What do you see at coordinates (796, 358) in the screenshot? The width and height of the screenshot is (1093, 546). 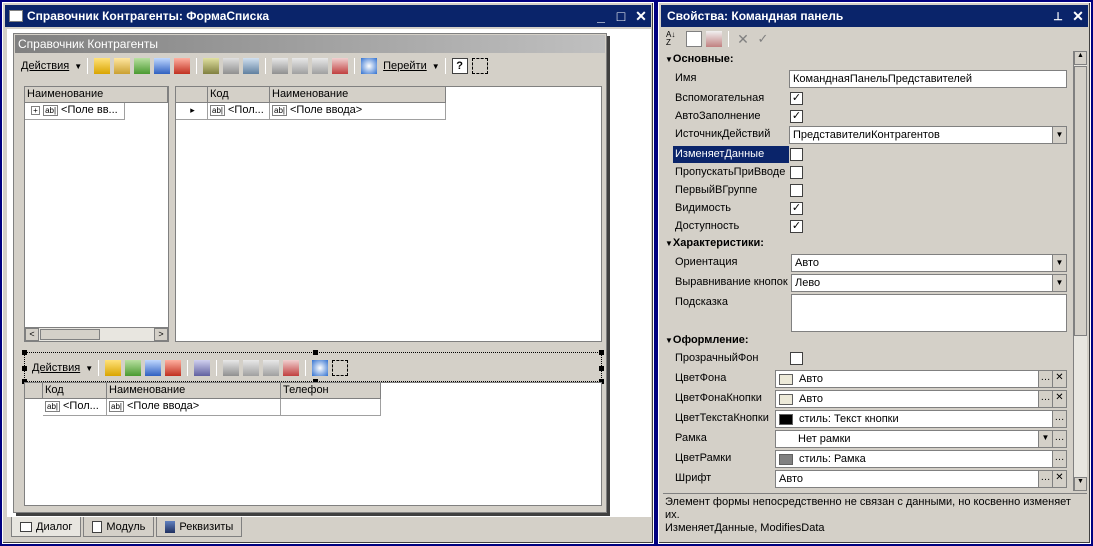 I see `transp-checkbox` at bounding box center [796, 358].